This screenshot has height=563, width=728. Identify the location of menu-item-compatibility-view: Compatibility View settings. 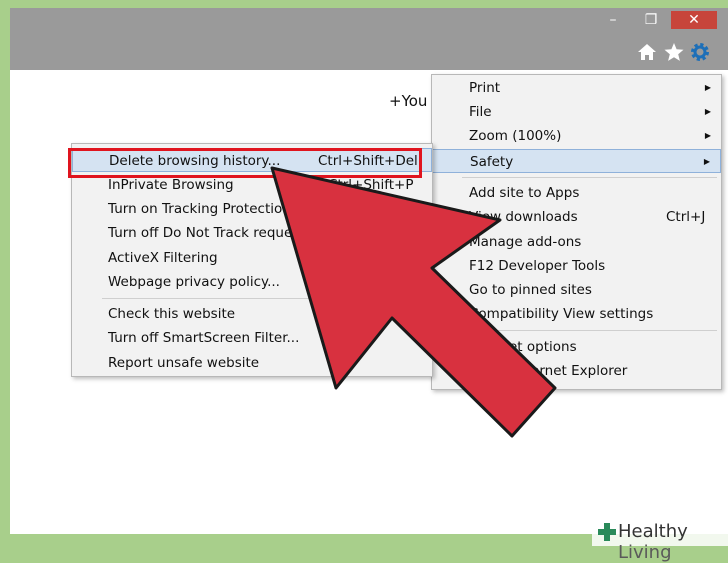
(576, 314).